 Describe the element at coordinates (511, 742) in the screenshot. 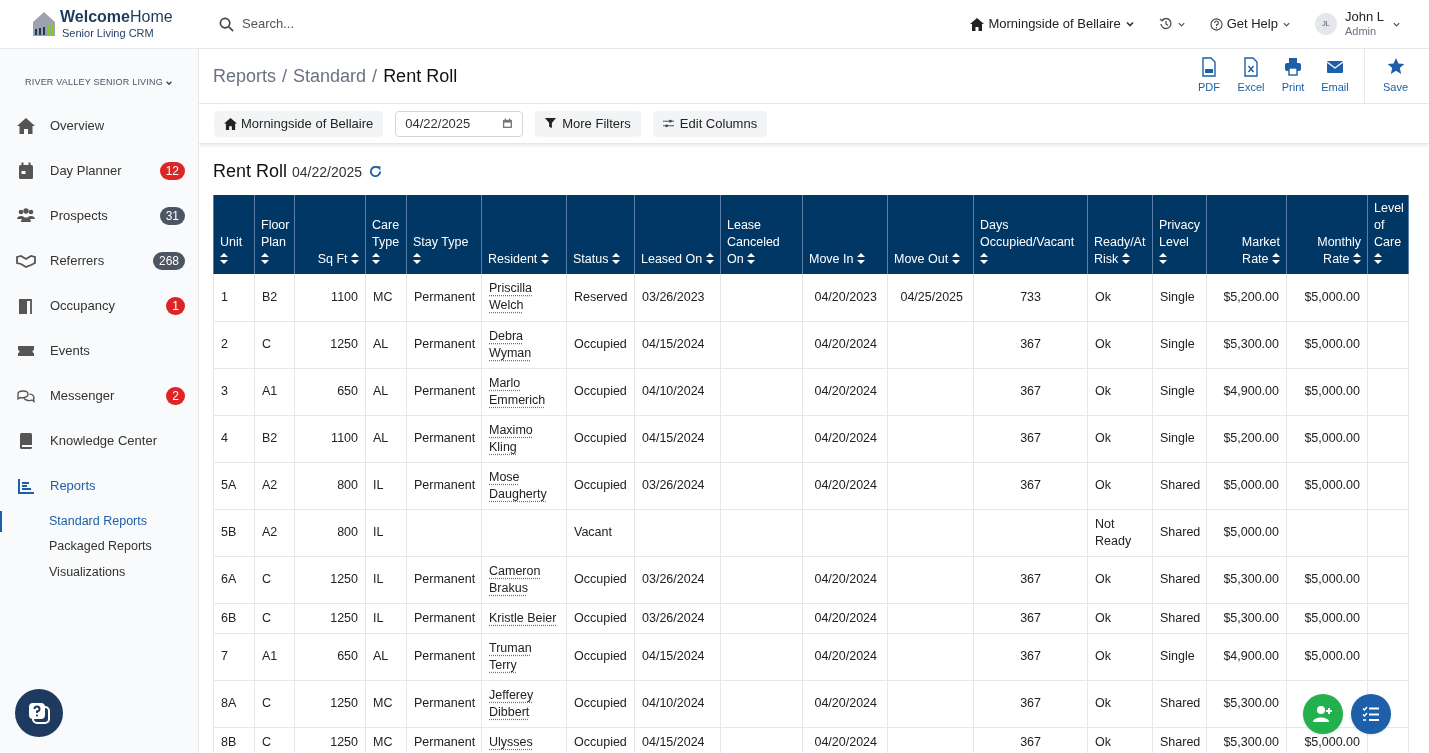

I see `resident-link: Ulysses` at that location.